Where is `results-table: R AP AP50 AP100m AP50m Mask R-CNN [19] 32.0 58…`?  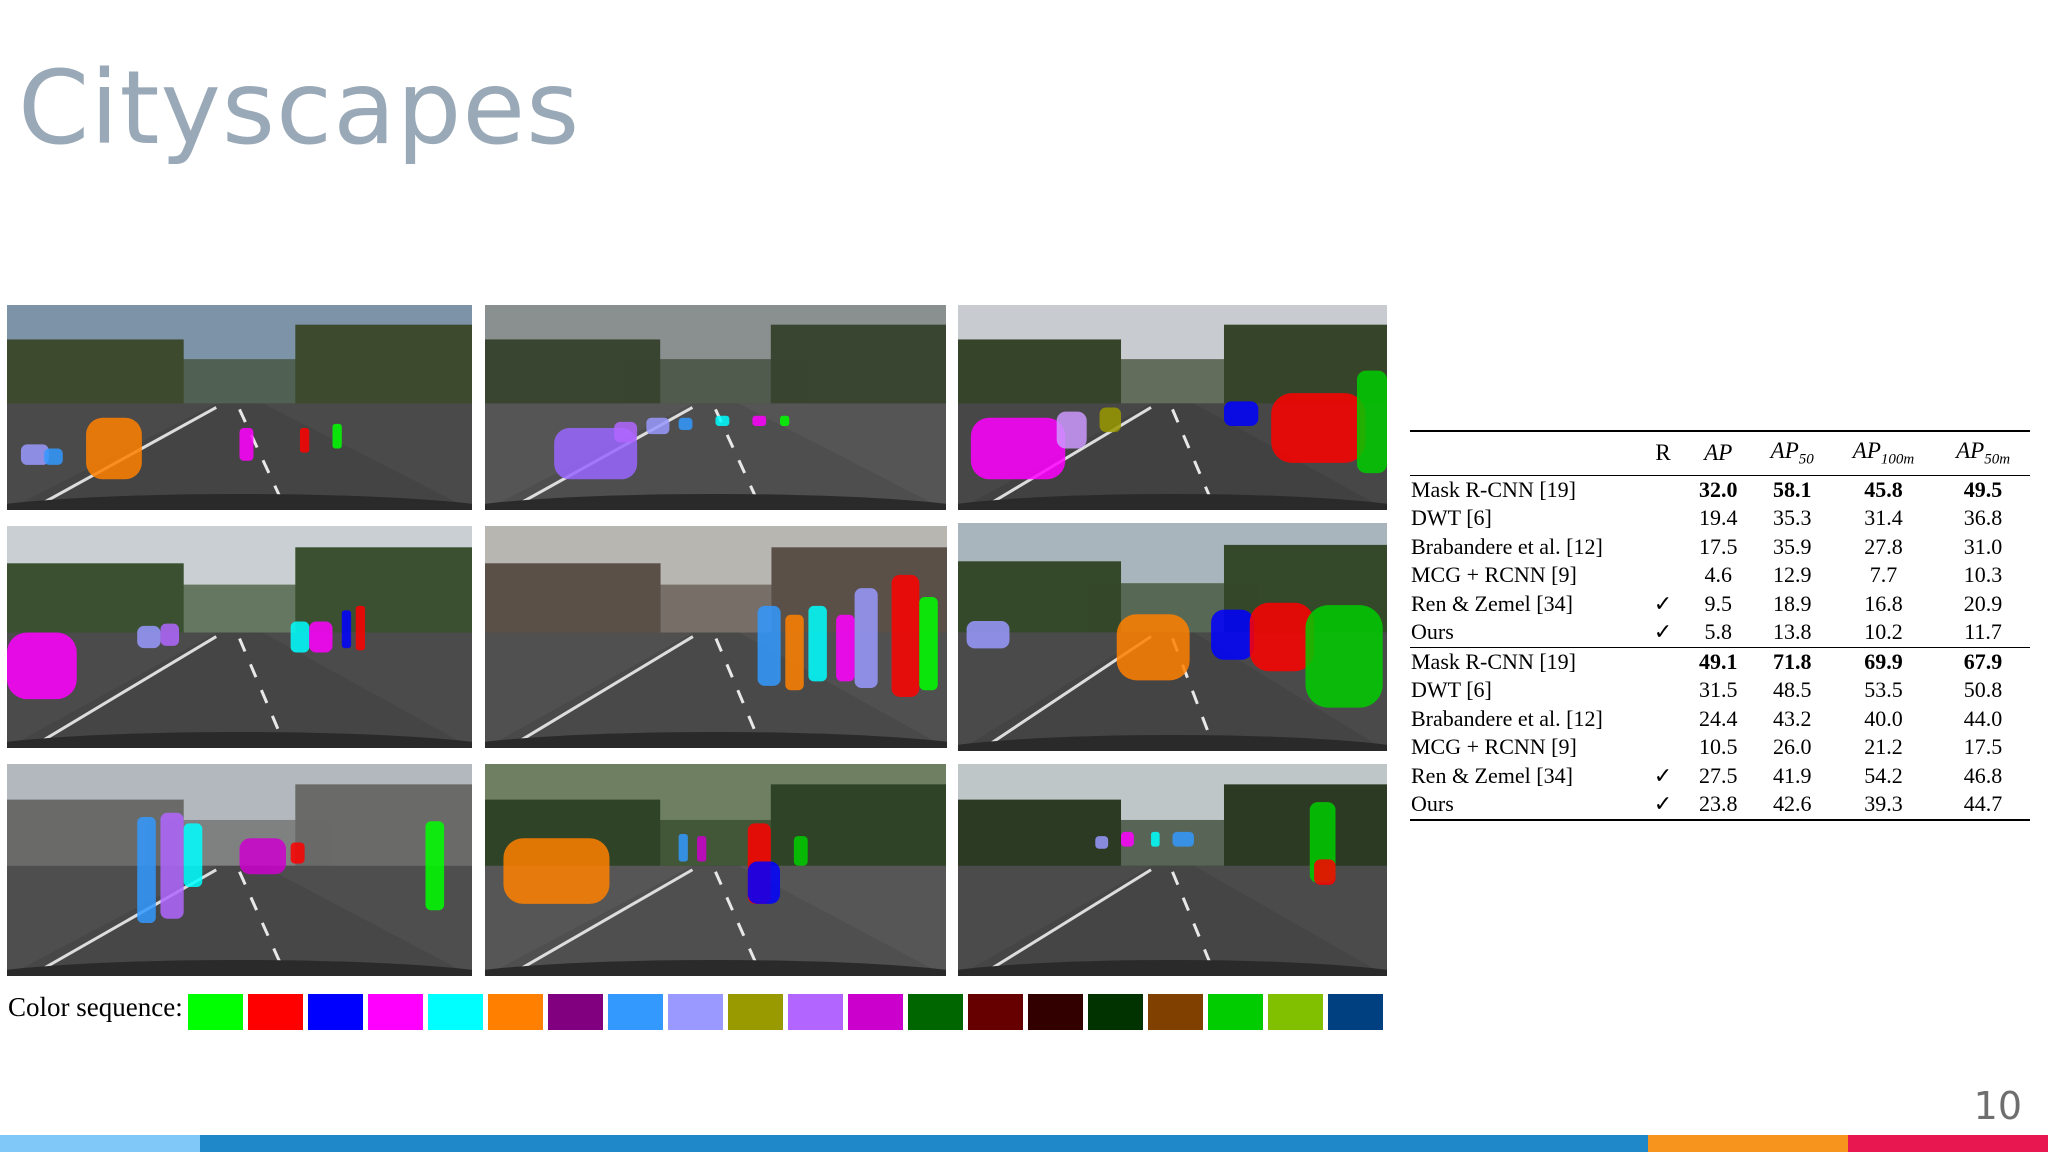 results-table: R AP AP50 AP100m AP50m Mask R-CNN [19] 32.0 58… is located at coordinates (1720, 625).